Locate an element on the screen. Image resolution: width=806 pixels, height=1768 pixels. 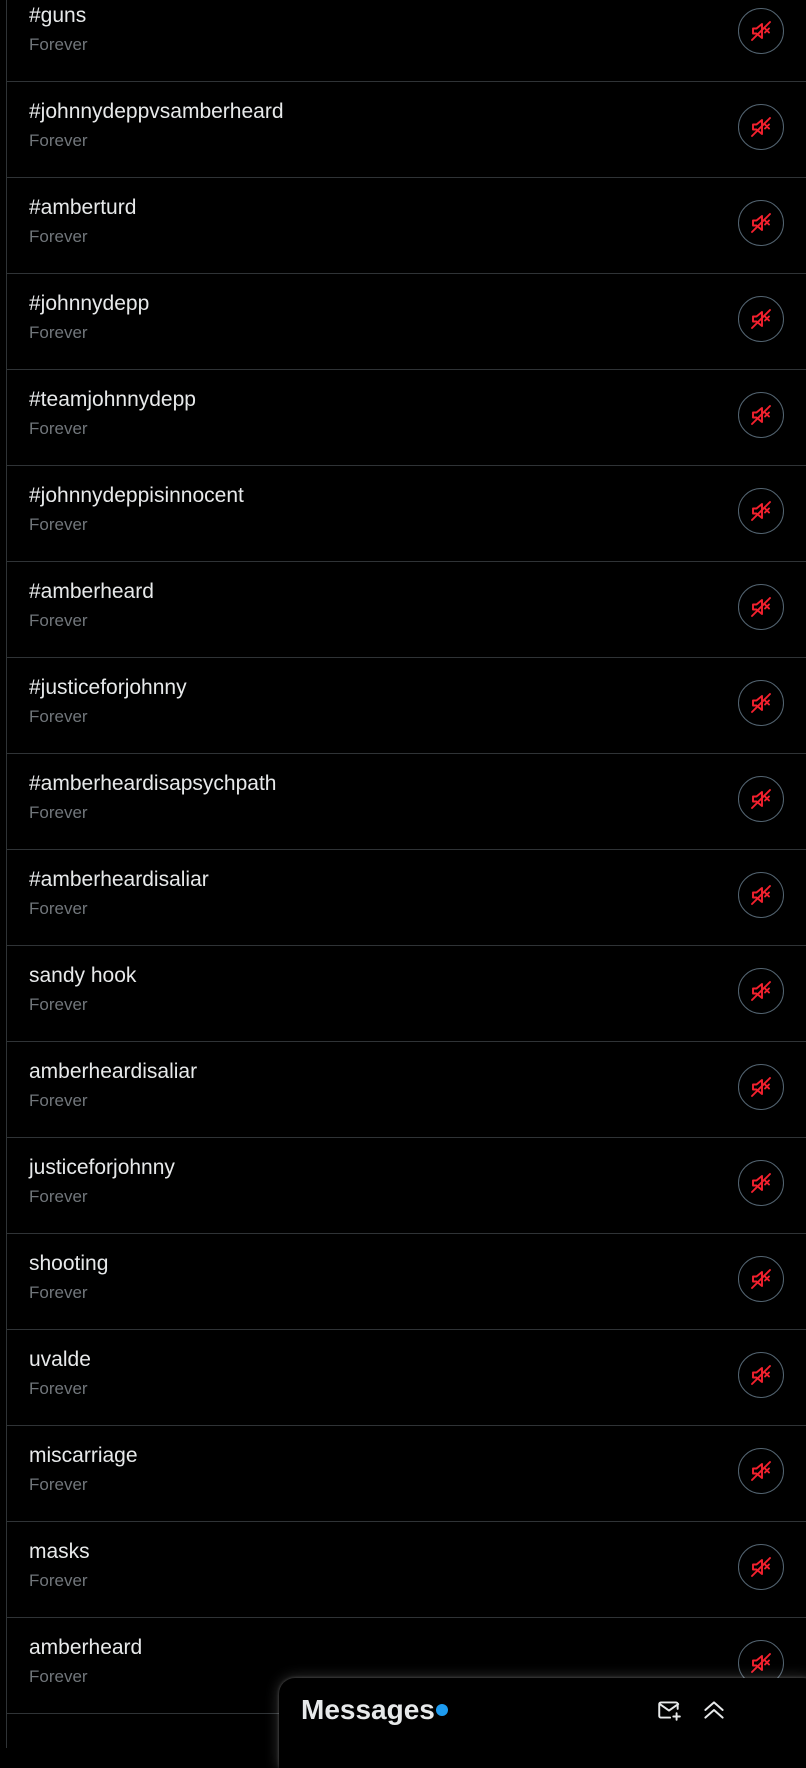
muted-word-text: #amberheardisapsychpath is located at coordinates (153, 783).